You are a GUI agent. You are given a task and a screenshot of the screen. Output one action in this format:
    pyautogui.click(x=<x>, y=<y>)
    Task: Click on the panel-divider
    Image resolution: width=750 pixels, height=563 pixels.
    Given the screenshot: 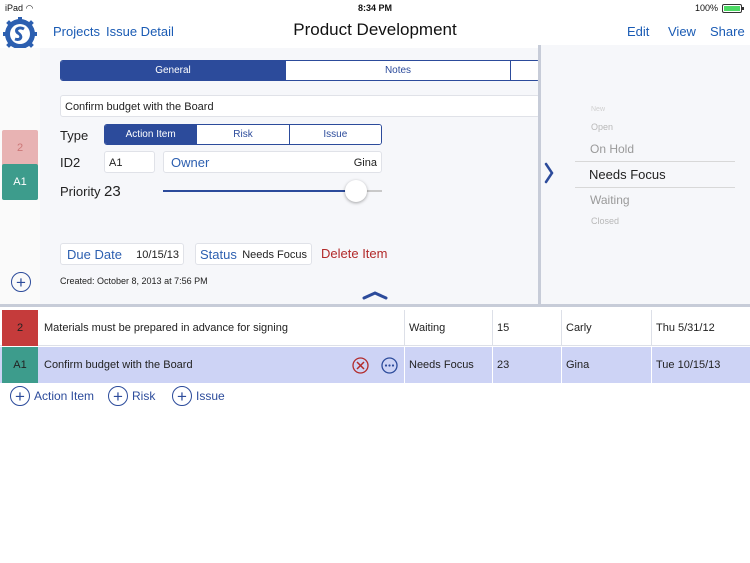 What is the action you would take?
    pyautogui.click(x=375, y=305)
    